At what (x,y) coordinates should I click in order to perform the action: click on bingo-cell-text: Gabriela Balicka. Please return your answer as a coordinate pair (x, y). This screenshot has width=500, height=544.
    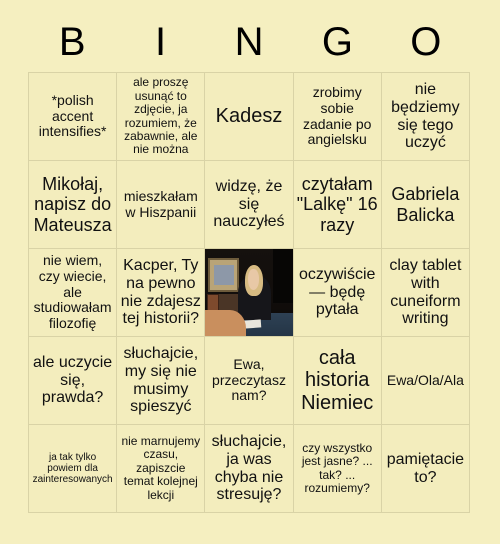
    Looking at the image, I should click on (425, 204).